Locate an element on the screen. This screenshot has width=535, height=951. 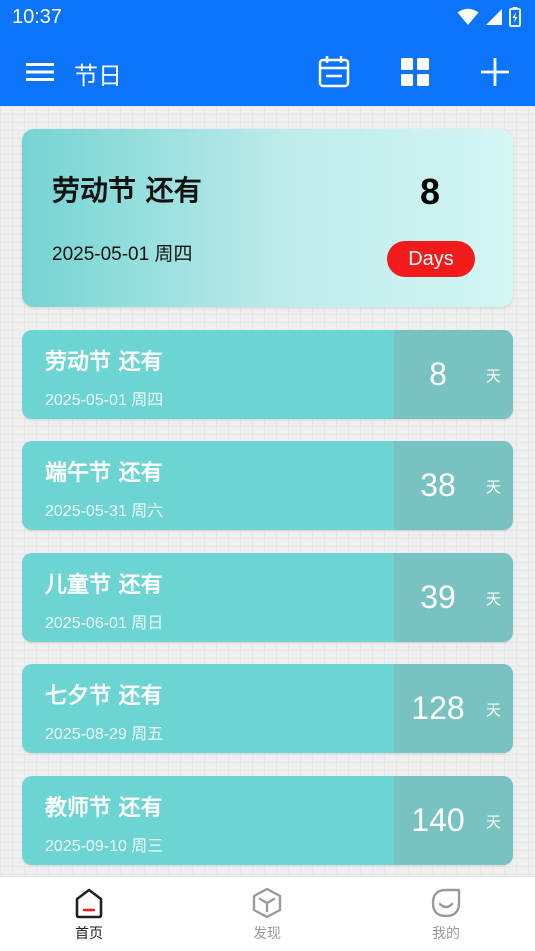
days-badge: Days is located at coordinates (431, 259).